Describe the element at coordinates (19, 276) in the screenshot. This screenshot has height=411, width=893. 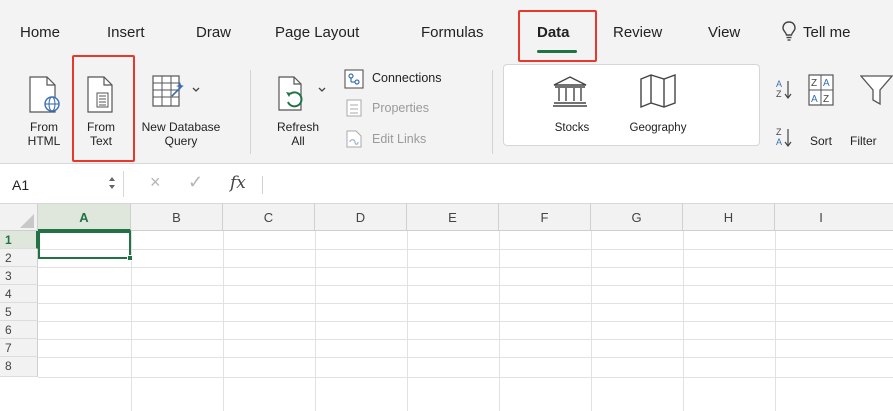
I see `row-header-3: 3` at that location.